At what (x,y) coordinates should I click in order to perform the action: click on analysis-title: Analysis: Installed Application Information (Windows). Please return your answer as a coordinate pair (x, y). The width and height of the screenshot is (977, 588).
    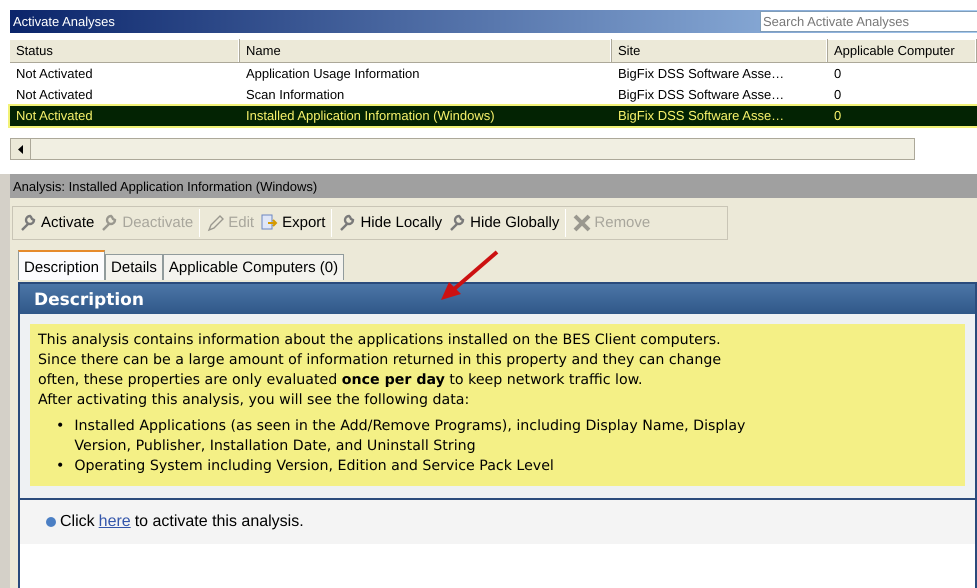
    Looking at the image, I should click on (493, 186).